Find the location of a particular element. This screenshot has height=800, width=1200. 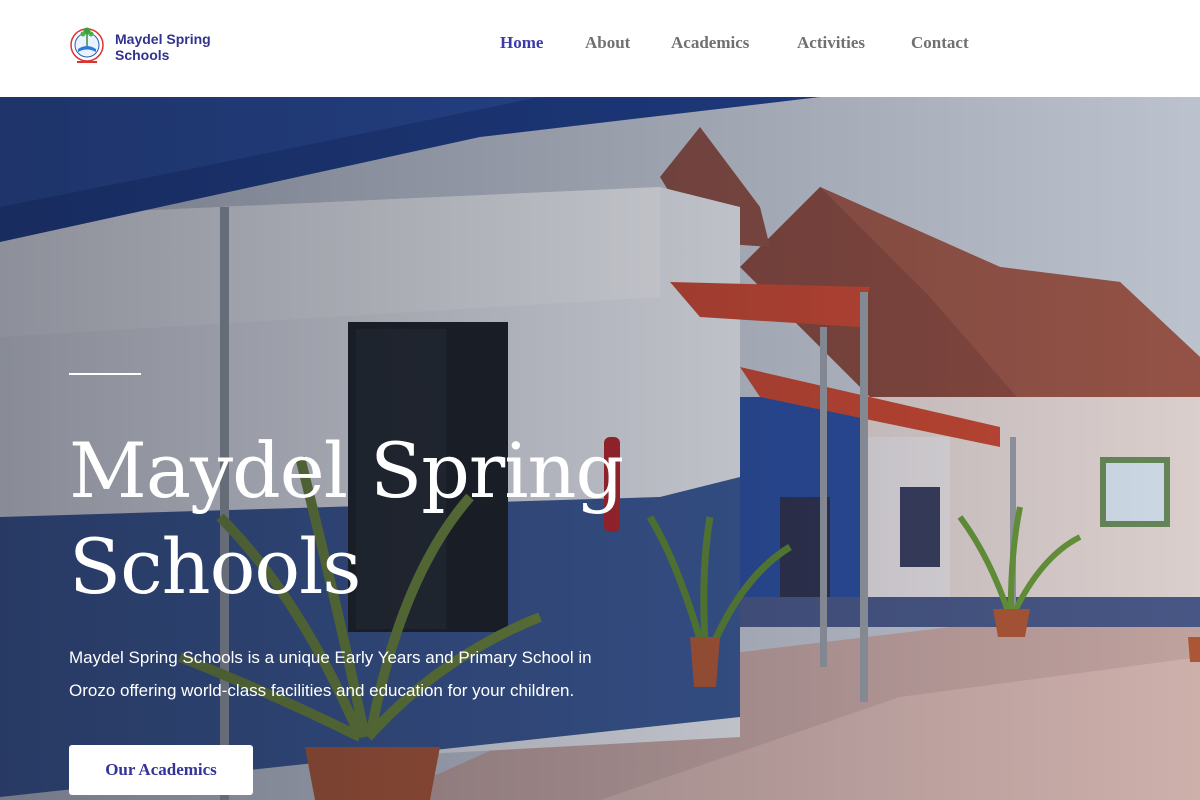

nav-contact: Contact is located at coordinates (940, 43).